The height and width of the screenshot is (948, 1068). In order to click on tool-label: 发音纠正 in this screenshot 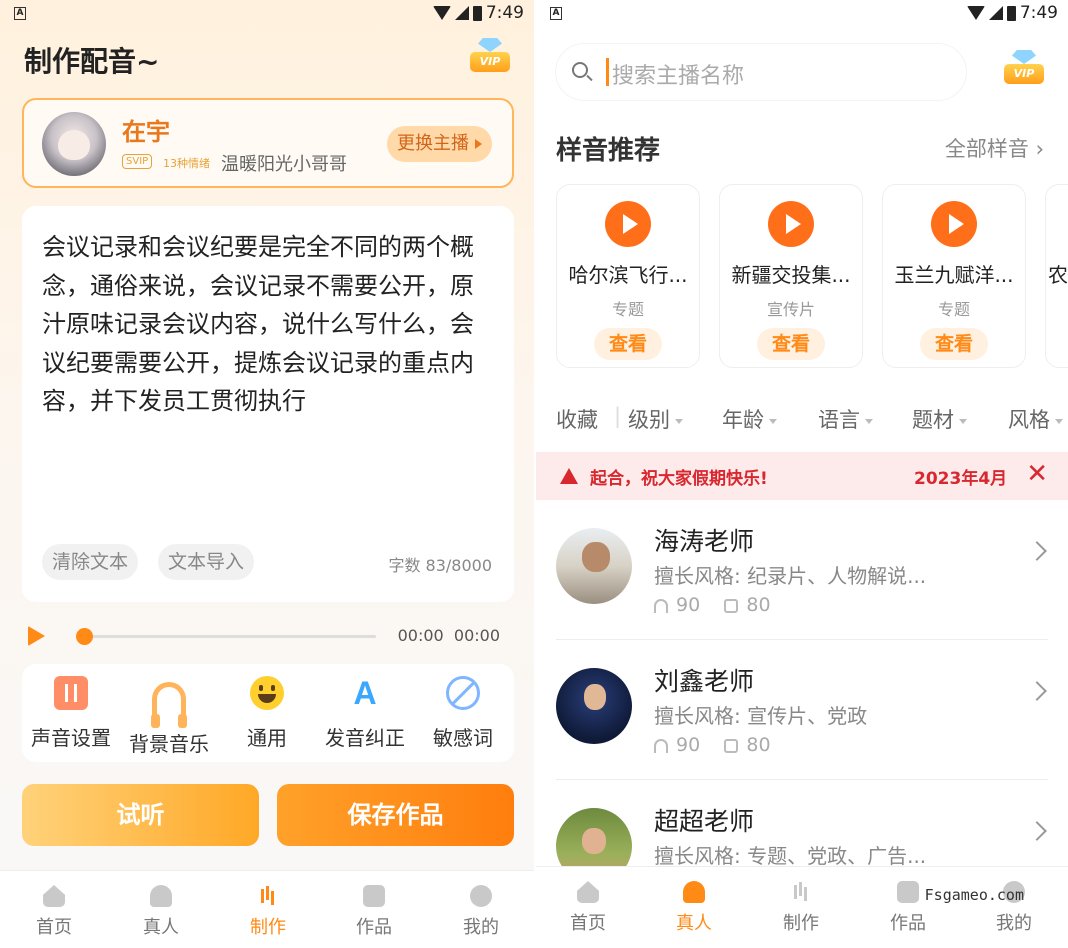, I will do `click(365, 738)`.